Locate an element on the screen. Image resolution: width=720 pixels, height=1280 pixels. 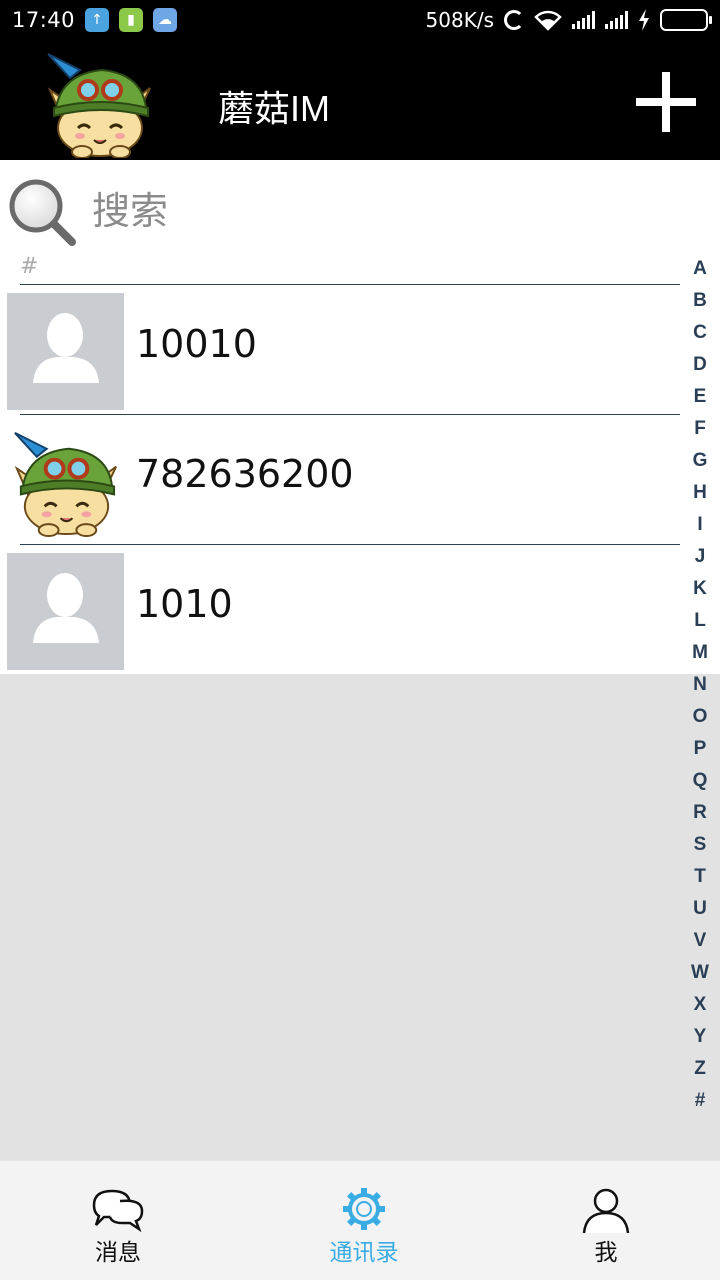
net-speed: 508K/s is located at coordinates (459, 20).